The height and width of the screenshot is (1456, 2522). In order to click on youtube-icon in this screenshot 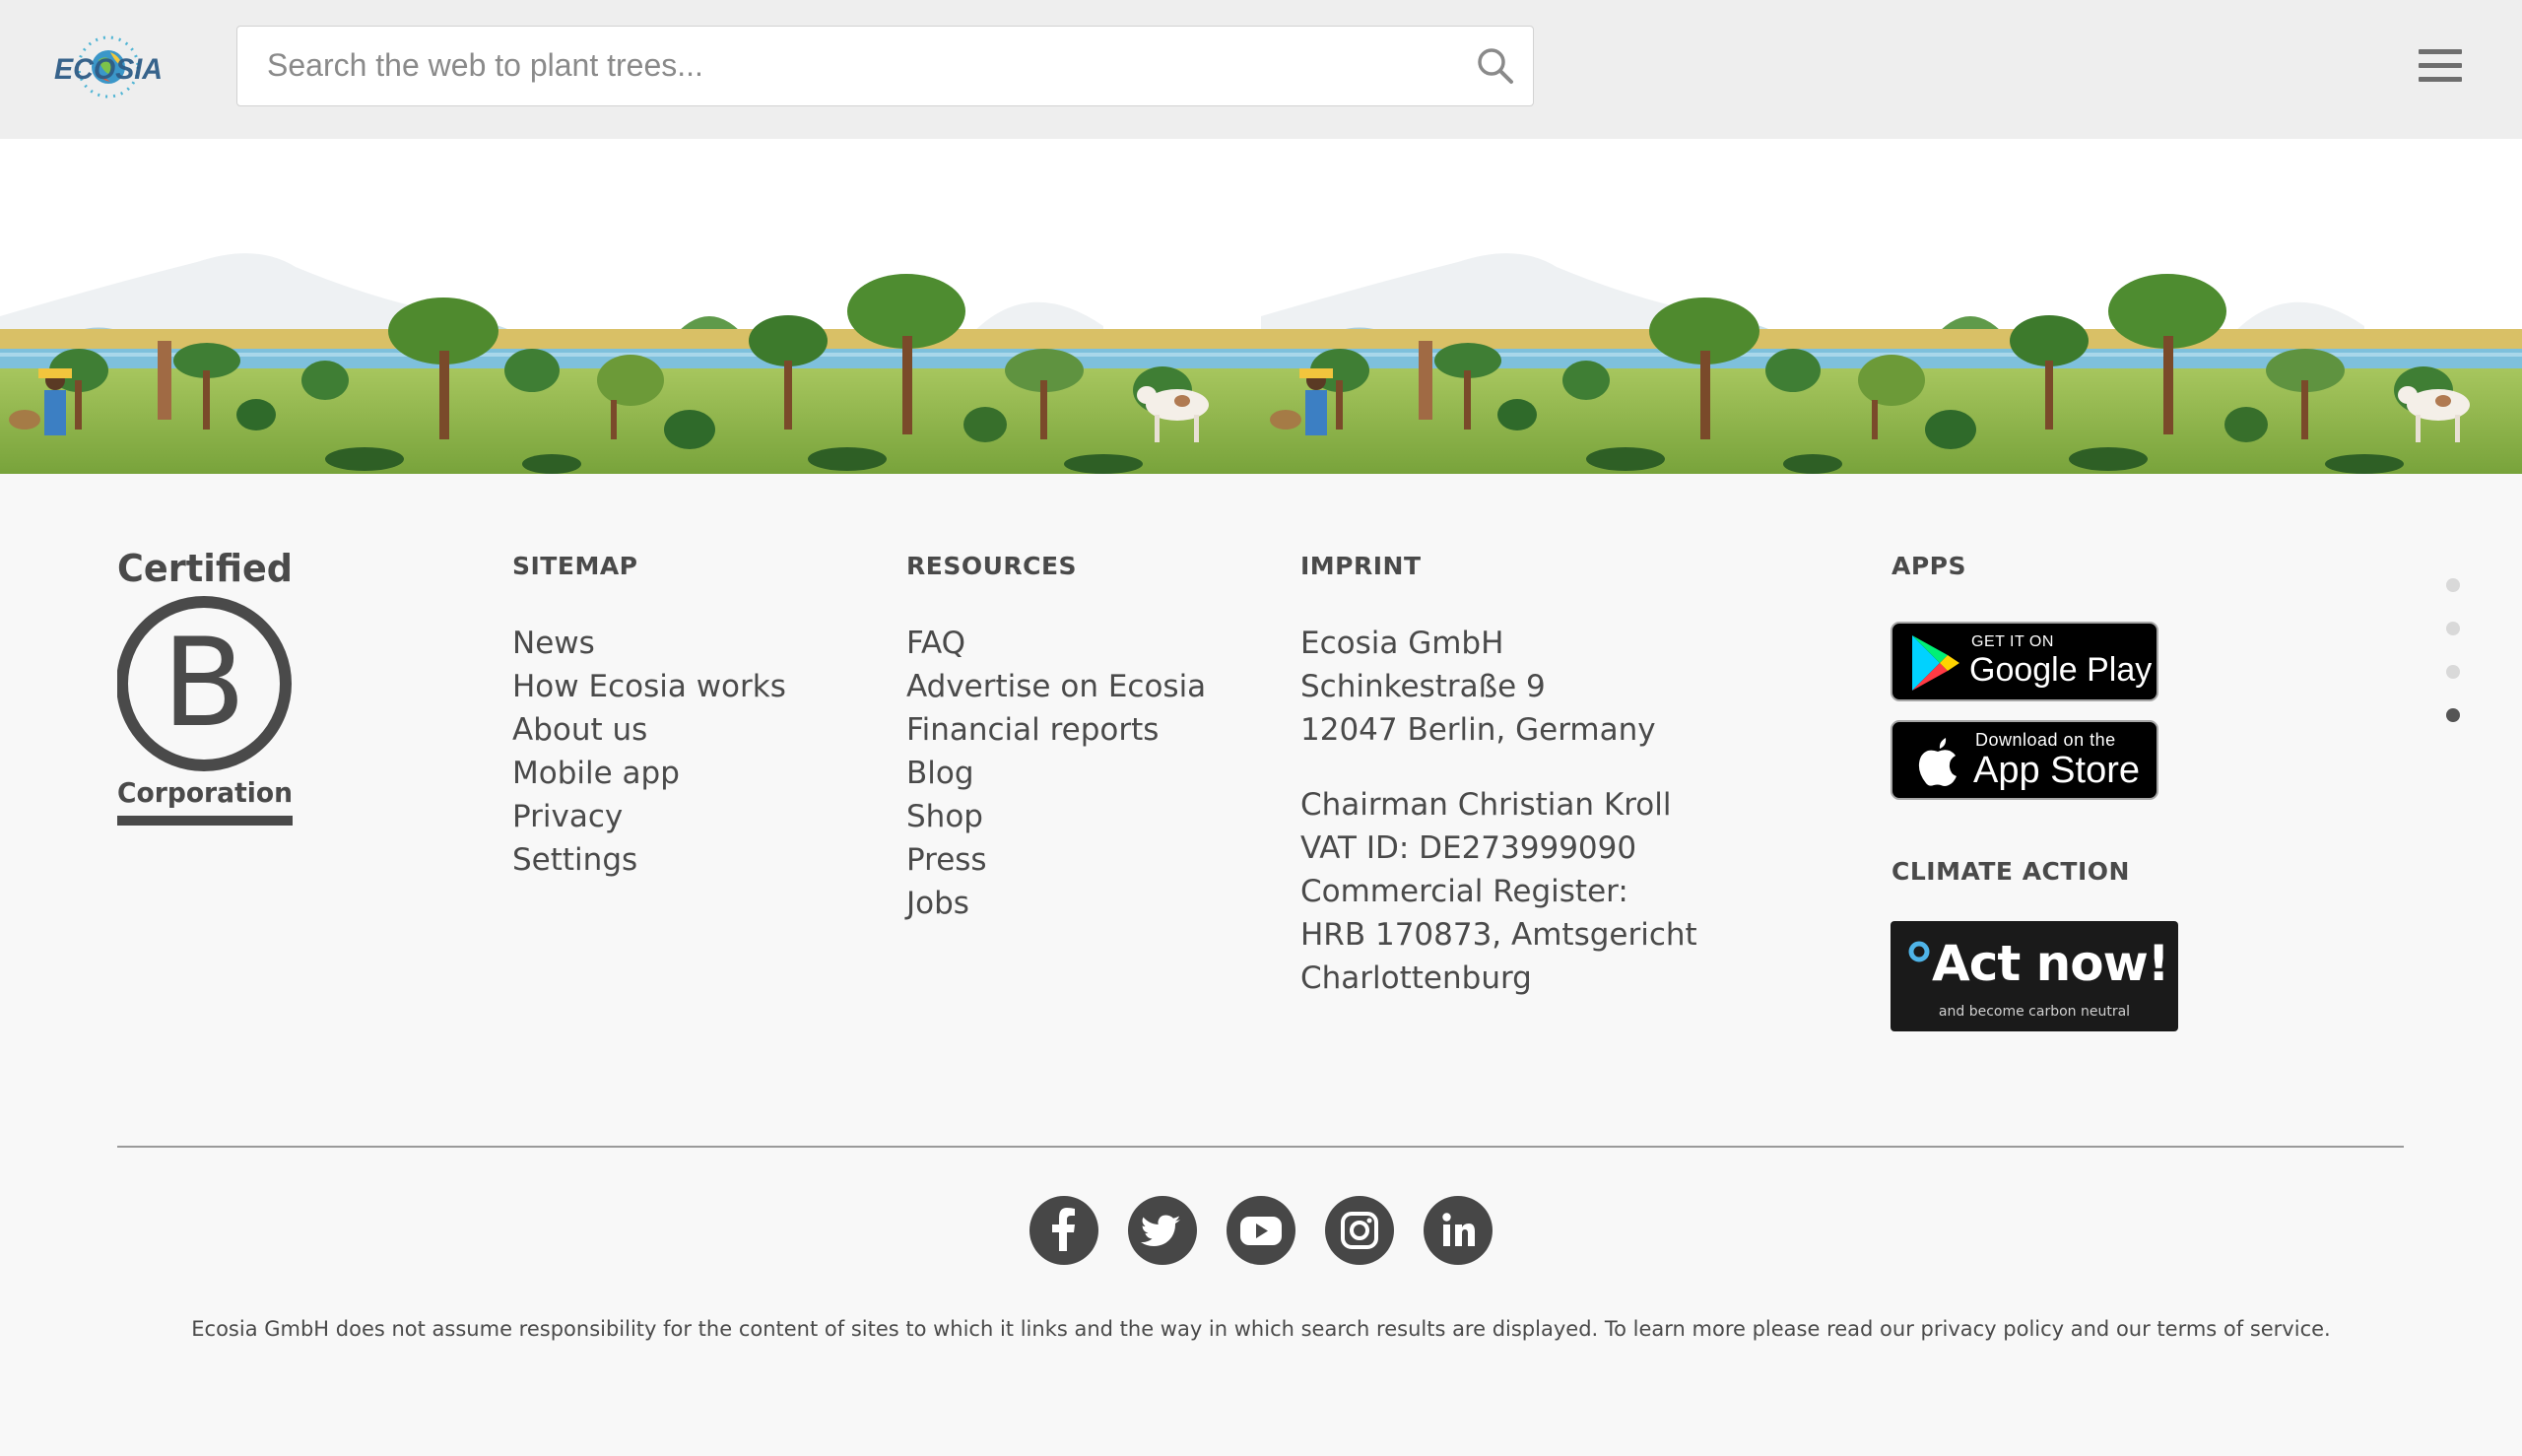, I will do `click(1261, 1230)`.